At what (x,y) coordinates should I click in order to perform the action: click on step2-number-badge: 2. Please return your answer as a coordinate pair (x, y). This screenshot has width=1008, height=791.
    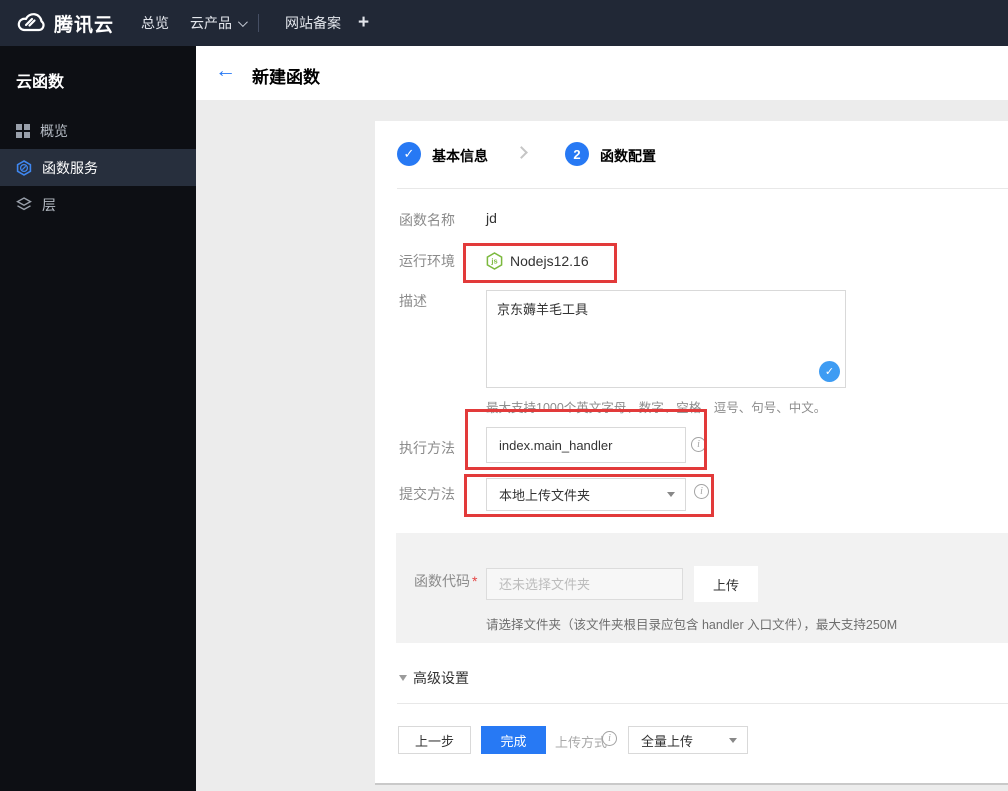
    Looking at the image, I should click on (577, 154).